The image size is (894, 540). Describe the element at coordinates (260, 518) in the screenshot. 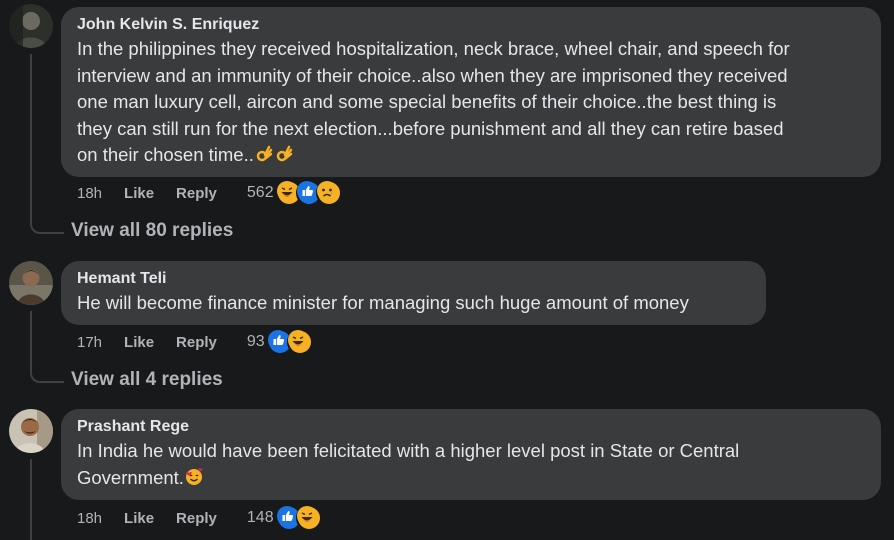

I see `reaction-count: 148` at that location.